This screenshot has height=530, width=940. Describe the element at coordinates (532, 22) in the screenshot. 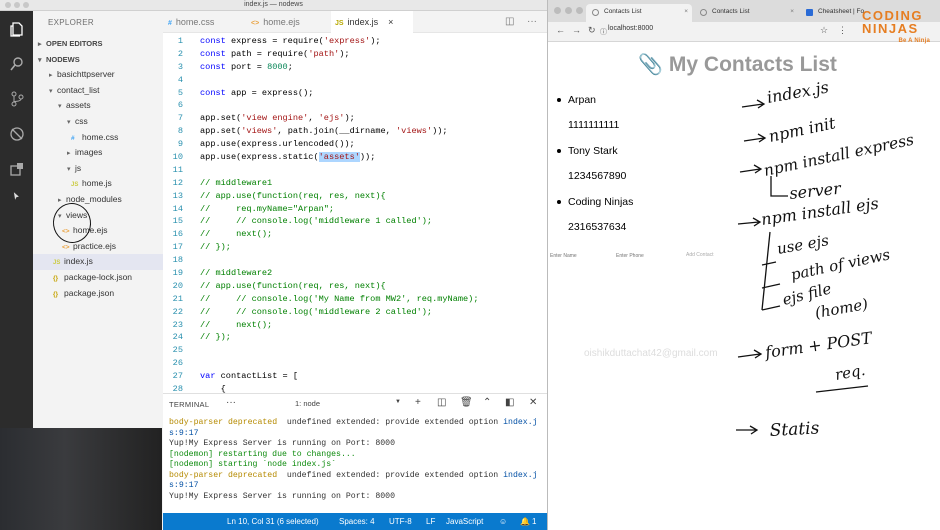

I see `more-actions-icon: ···` at that location.